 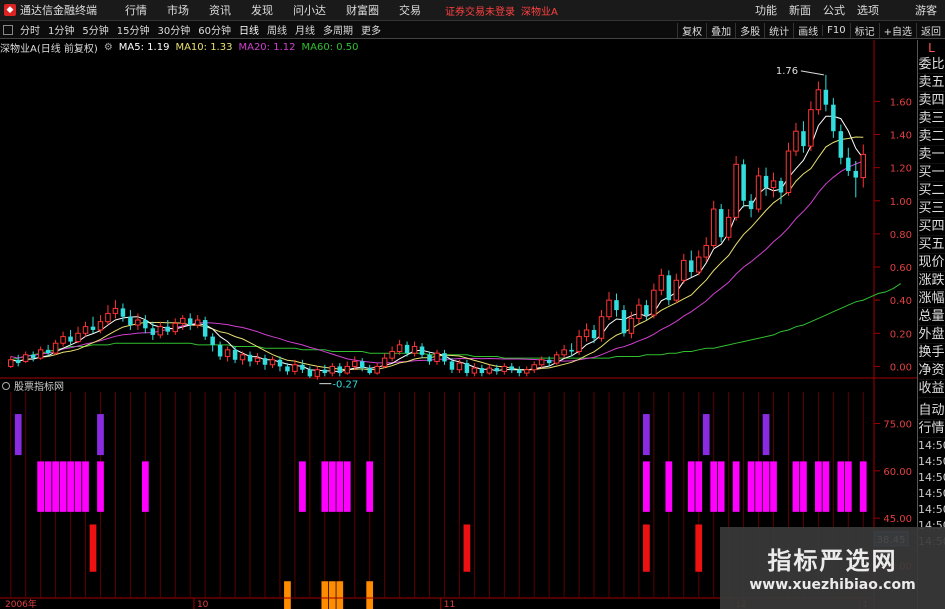 I want to click on menu-ask: 问小达, so click(x=309, y=10).